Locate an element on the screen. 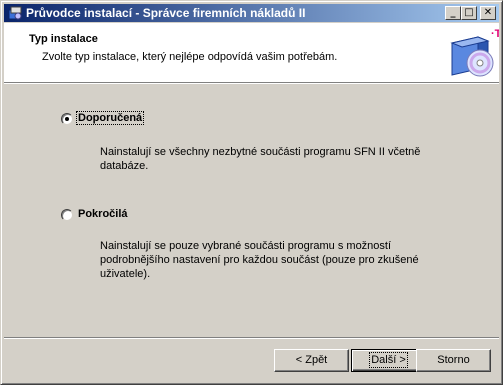  footer-divider is located at coordinates (251, 338).